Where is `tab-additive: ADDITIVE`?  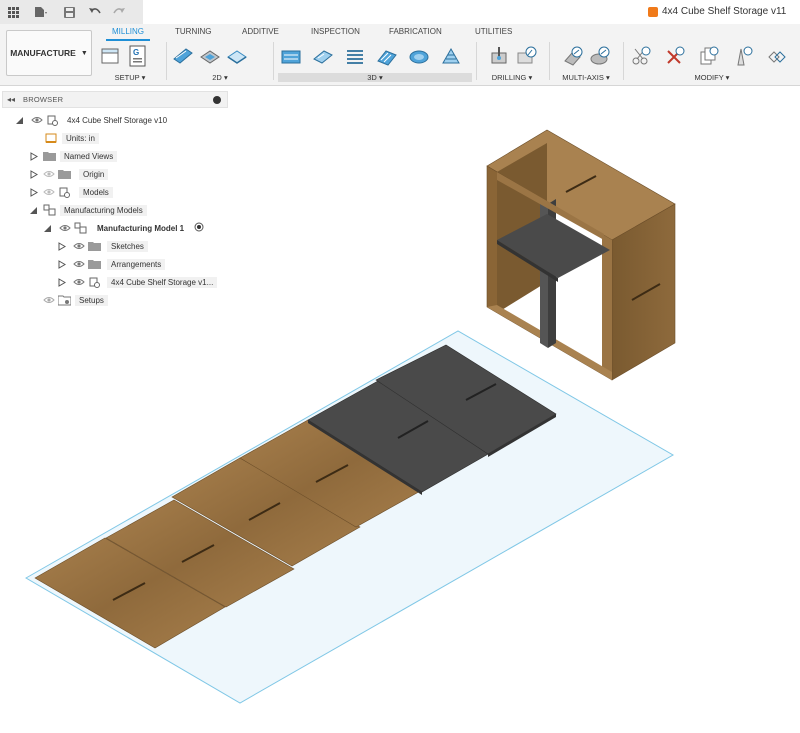 tab-additive: ADDITIVE is located at coordinates (260, 31).